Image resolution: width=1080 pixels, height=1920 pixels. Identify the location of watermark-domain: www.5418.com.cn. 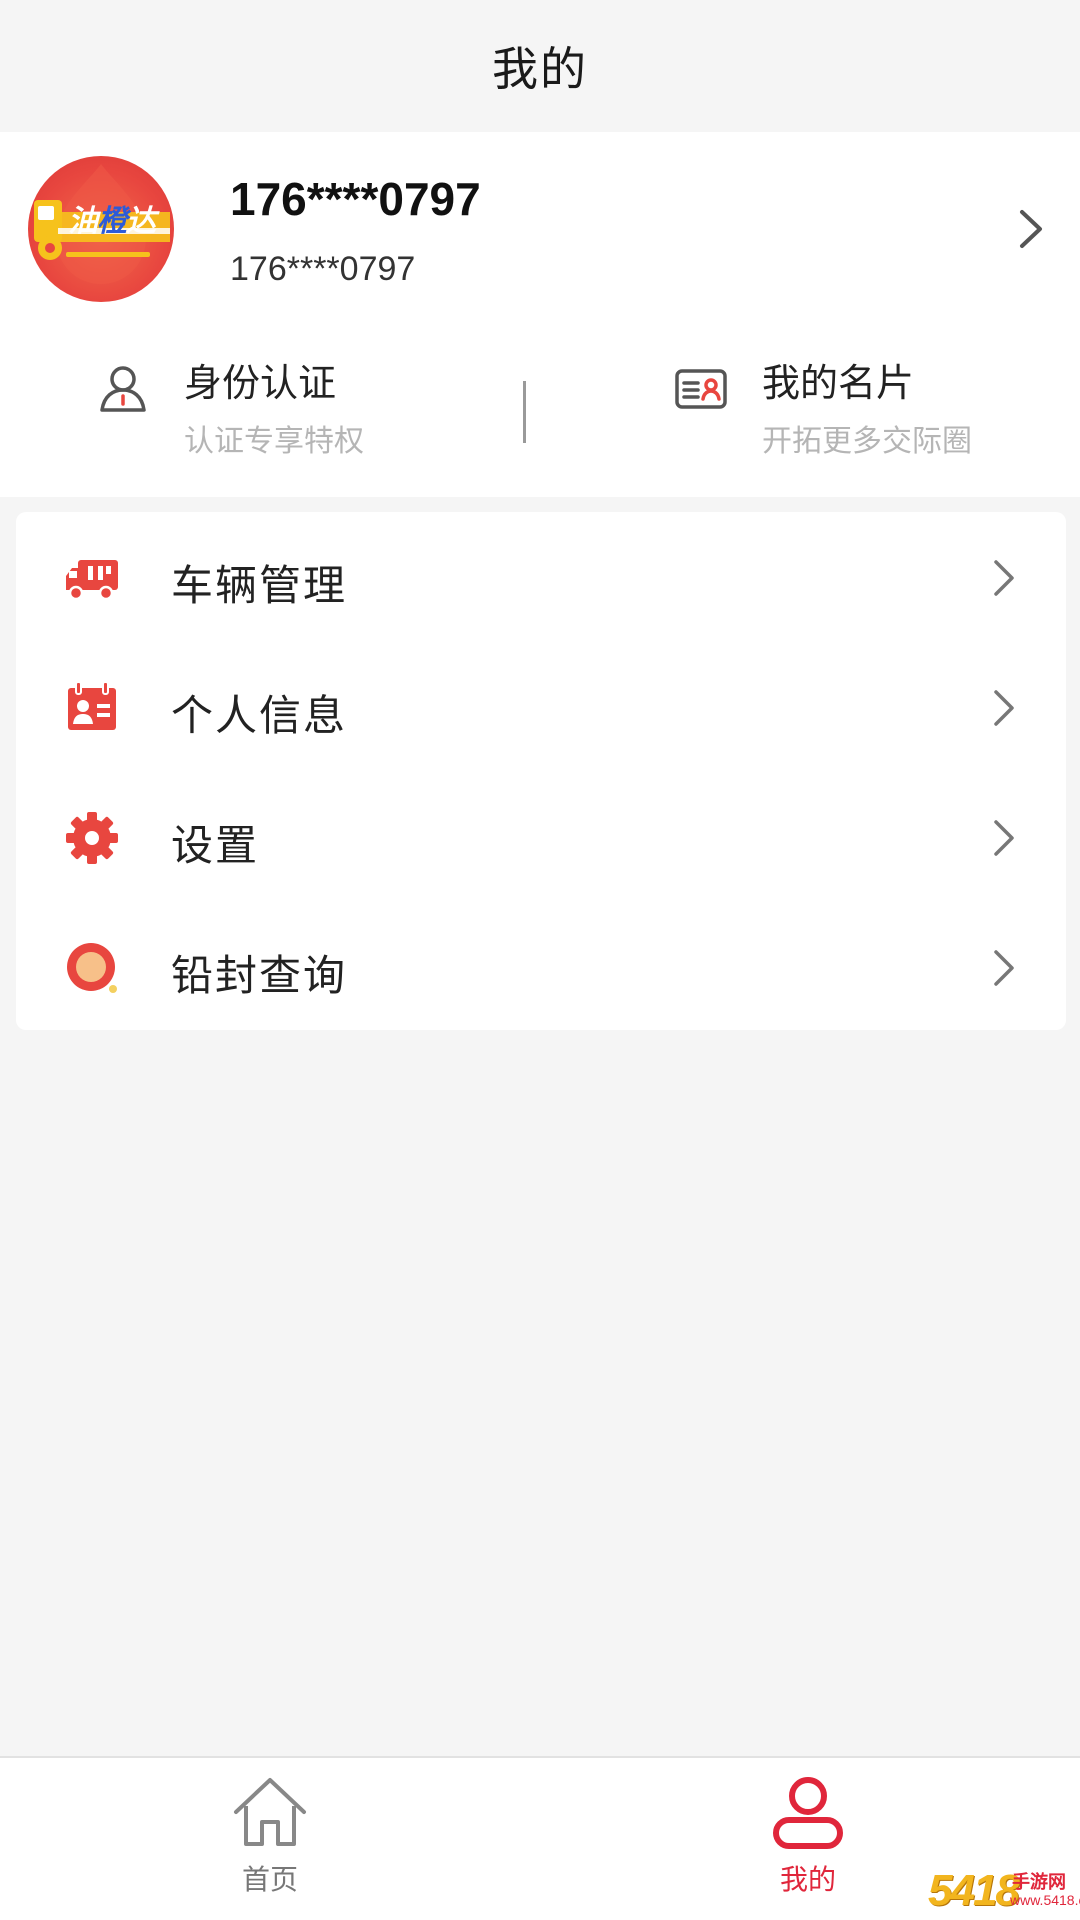
(1045, 1900).